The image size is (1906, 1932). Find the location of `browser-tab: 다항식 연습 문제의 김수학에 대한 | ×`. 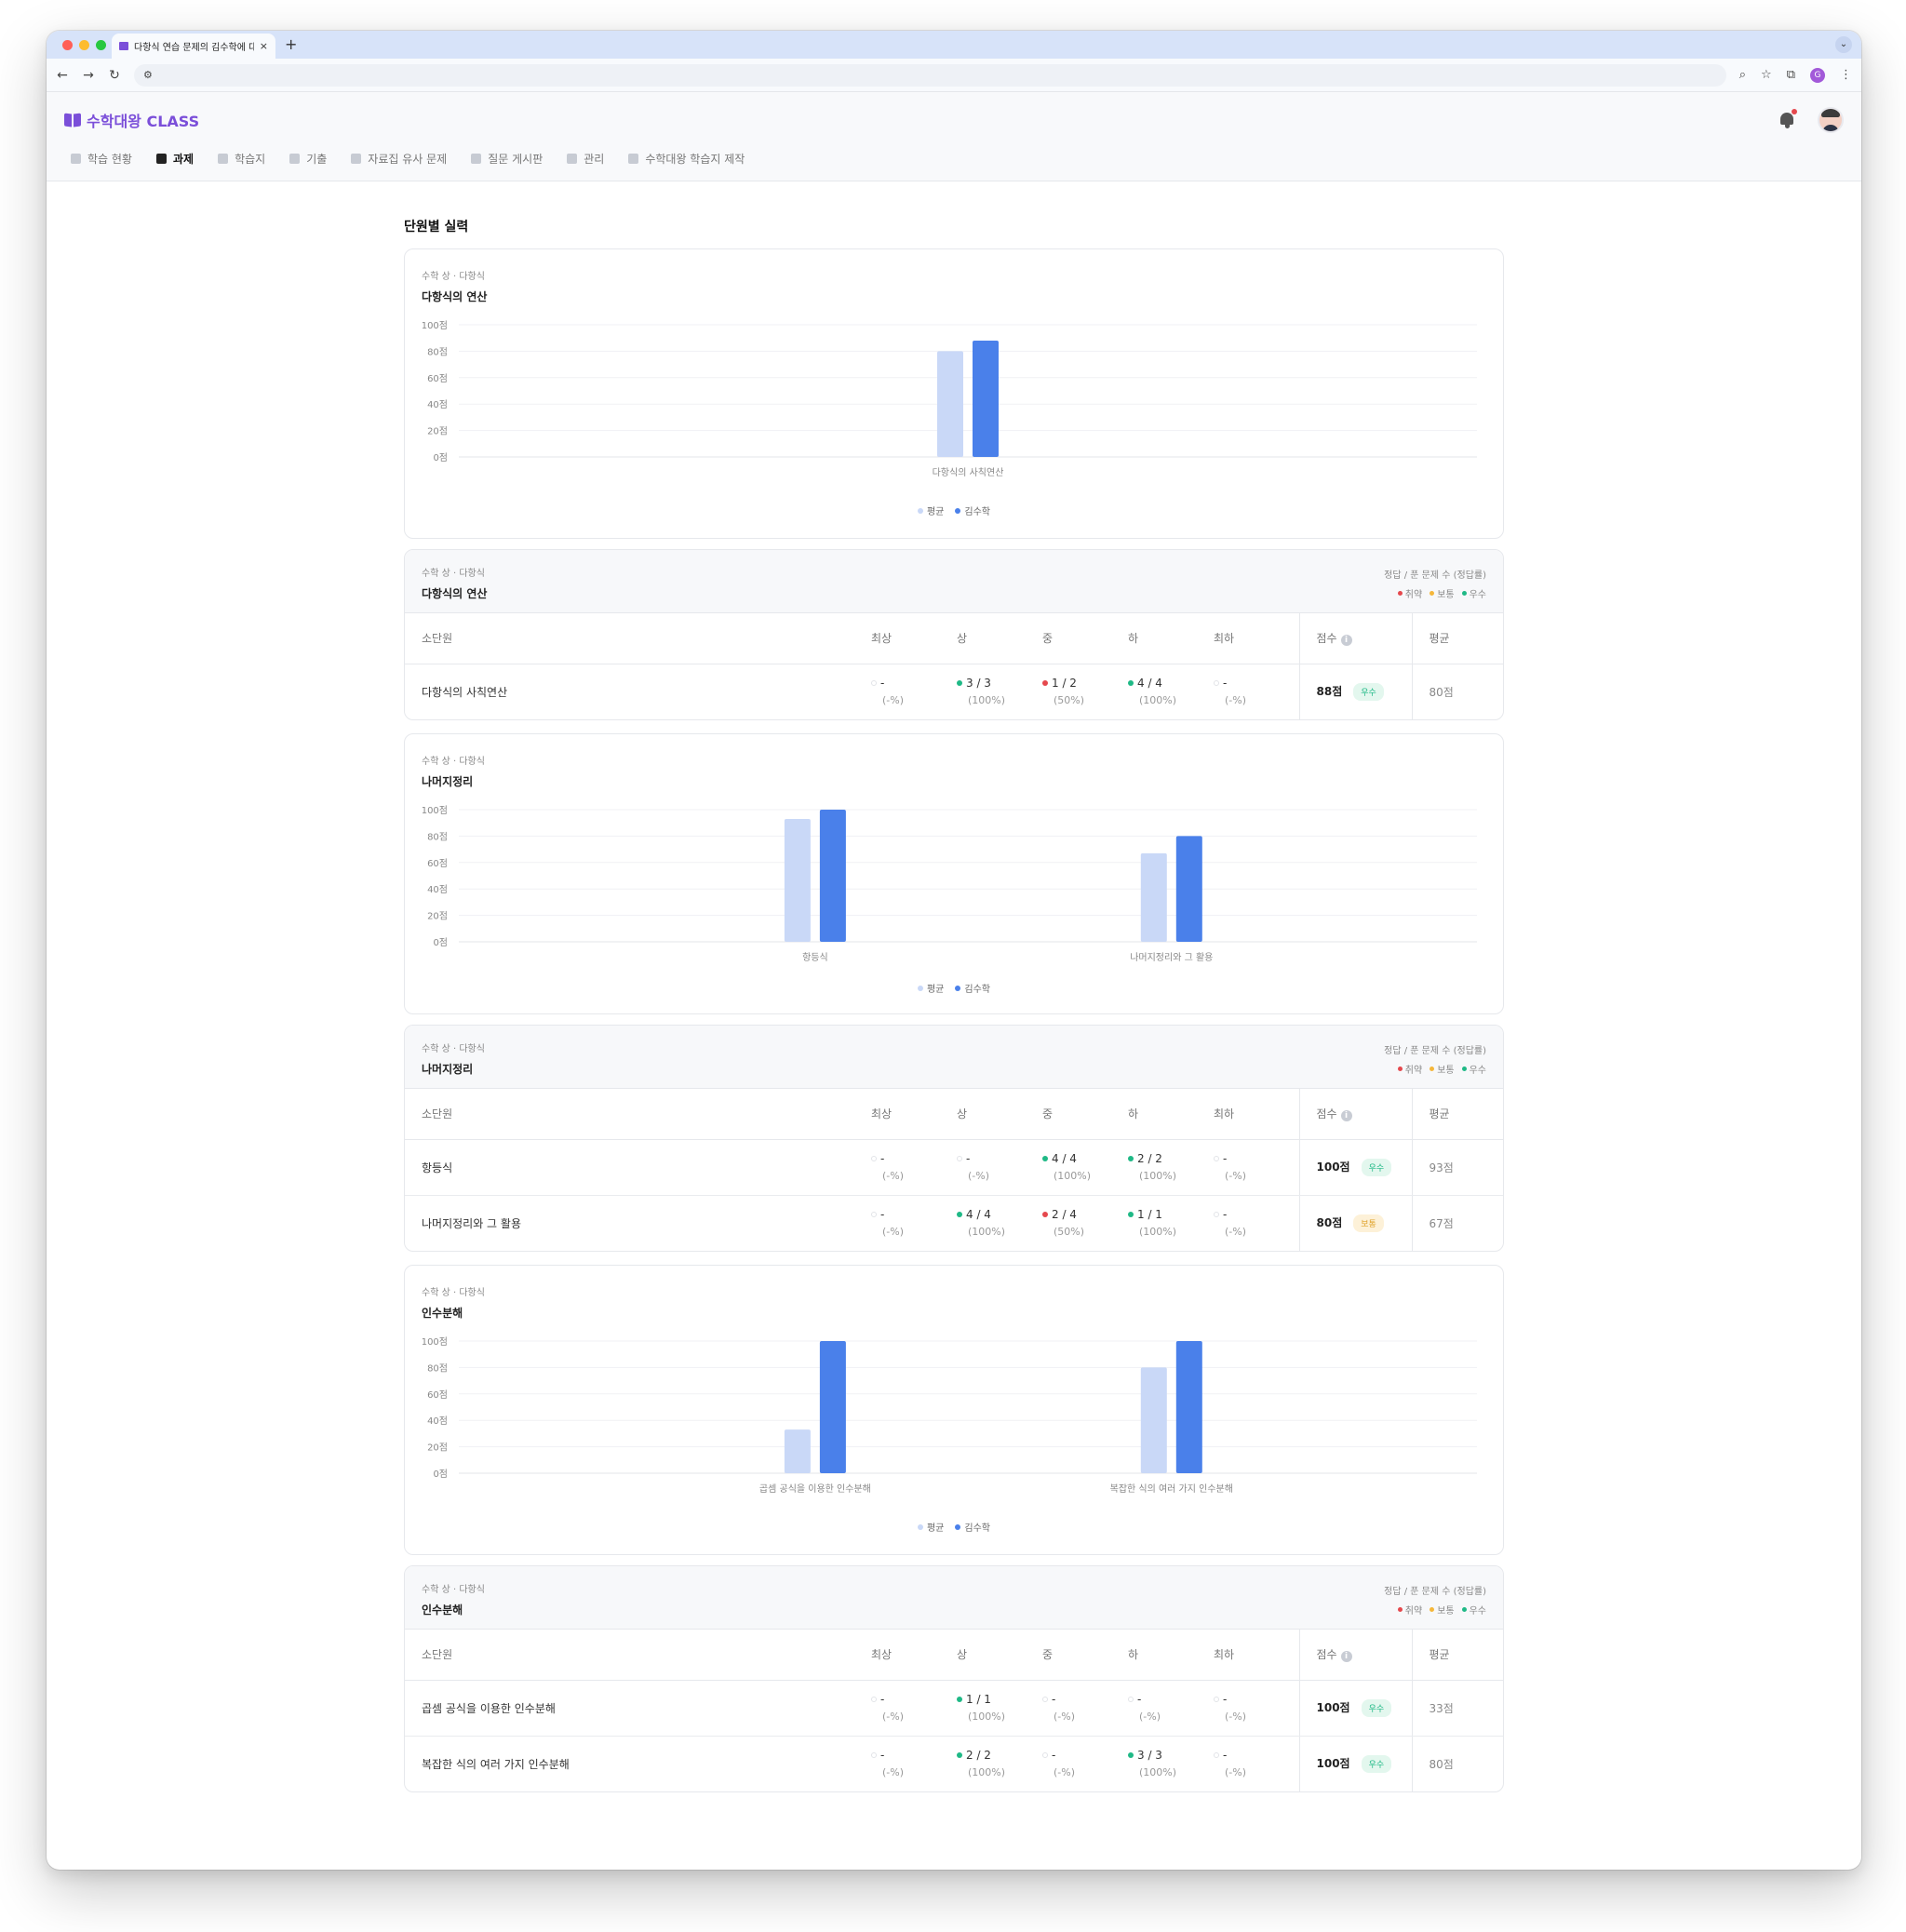

browser-tab: 다항식 연습 문제의 김수학에 대한 | × is located at coordinates (193, 46).